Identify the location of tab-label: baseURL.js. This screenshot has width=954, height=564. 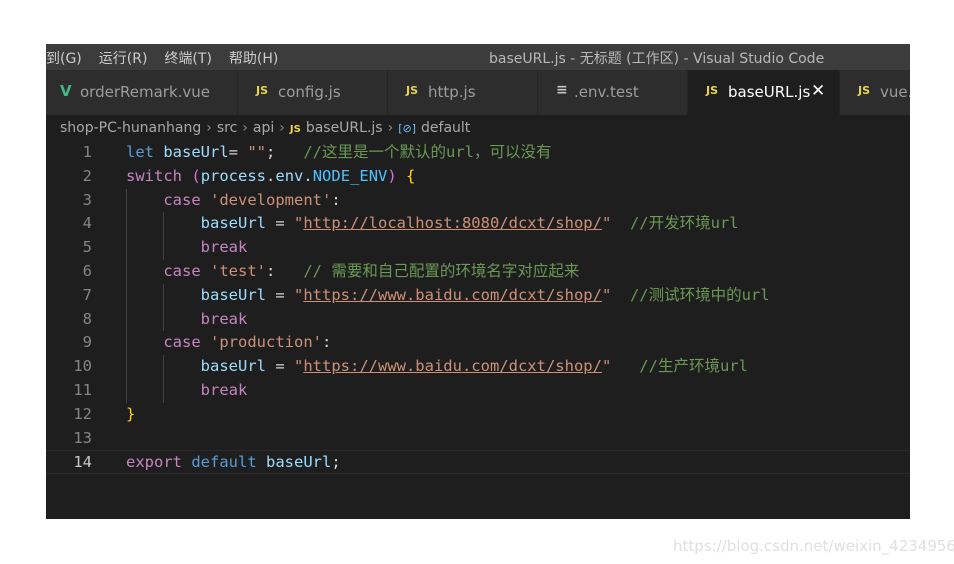
(769, 92).